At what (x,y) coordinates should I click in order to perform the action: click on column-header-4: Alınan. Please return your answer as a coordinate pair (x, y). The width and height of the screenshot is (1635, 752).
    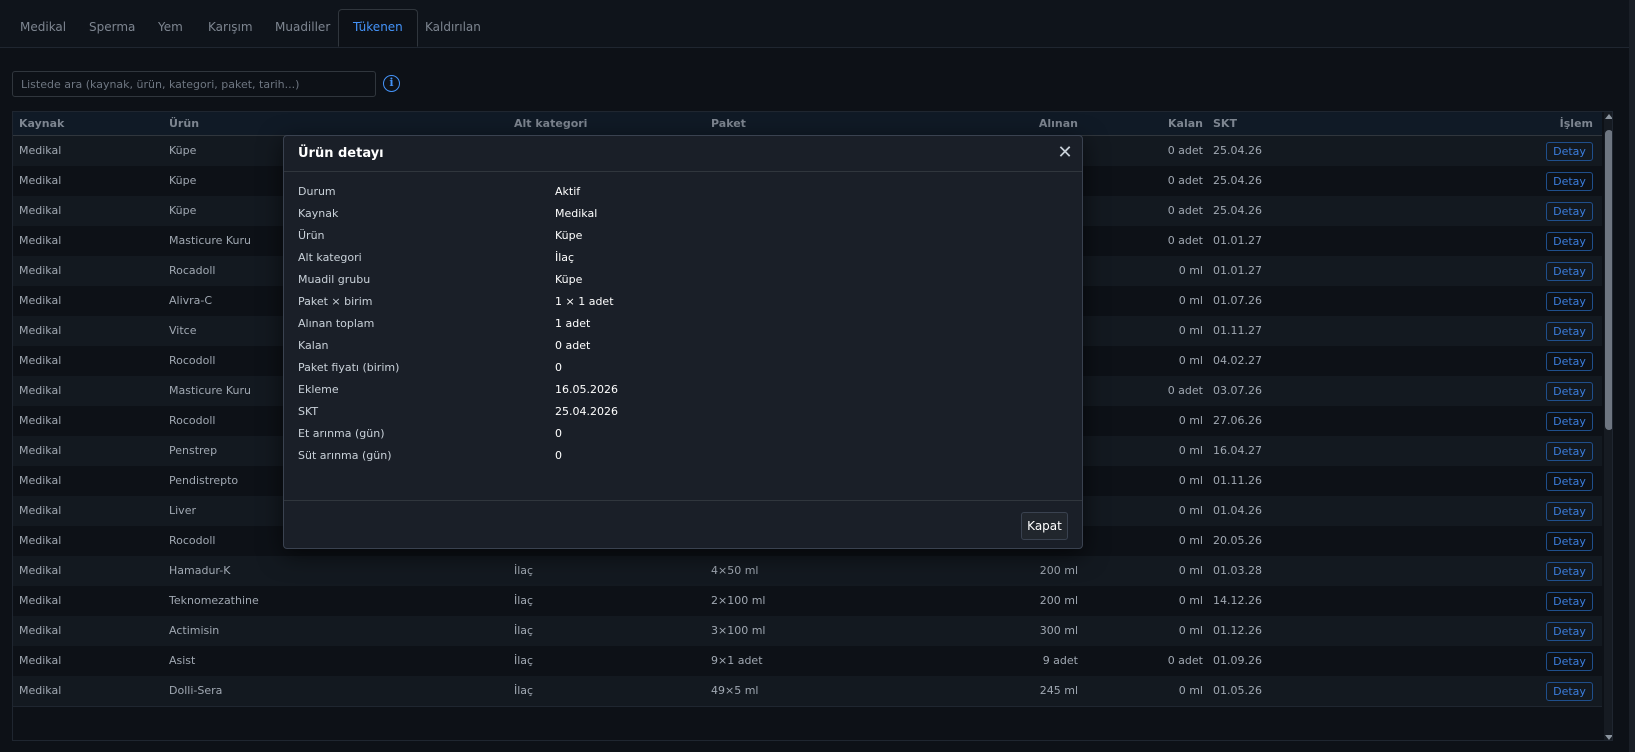
    Looking at the image, I should click on (1015, 124).